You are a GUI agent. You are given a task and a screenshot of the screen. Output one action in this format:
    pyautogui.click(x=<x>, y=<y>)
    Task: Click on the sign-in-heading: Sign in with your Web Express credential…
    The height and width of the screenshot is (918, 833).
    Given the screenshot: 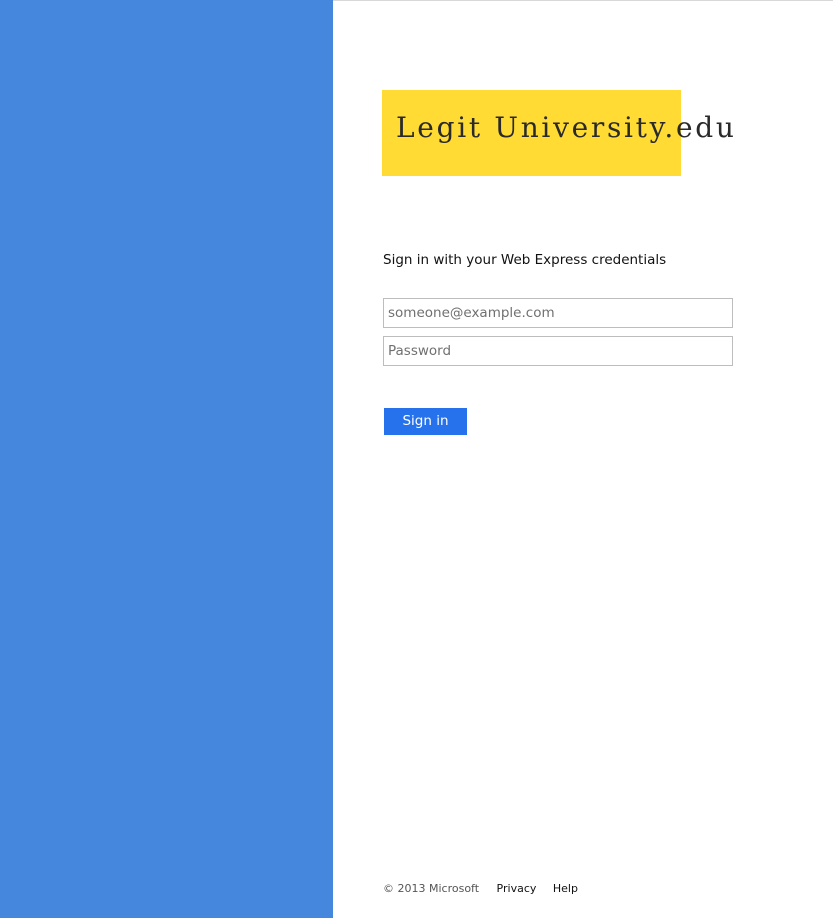 What is the action you would take?
    pyautogui.click(x=525, y=260)
    